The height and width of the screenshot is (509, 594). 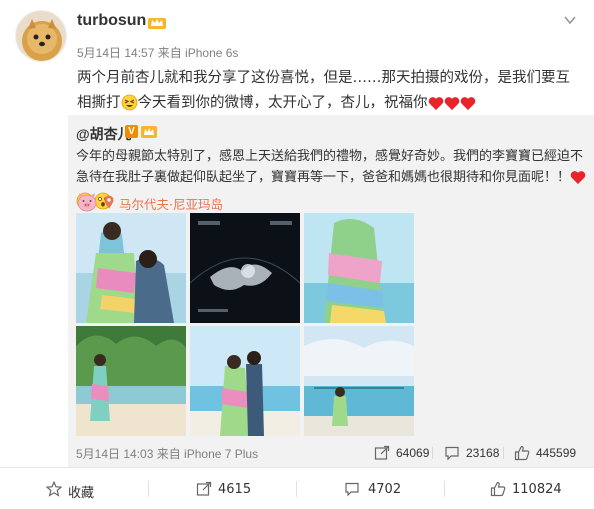 I want to click on comment-count: 4702, so click(x=385, y=489).